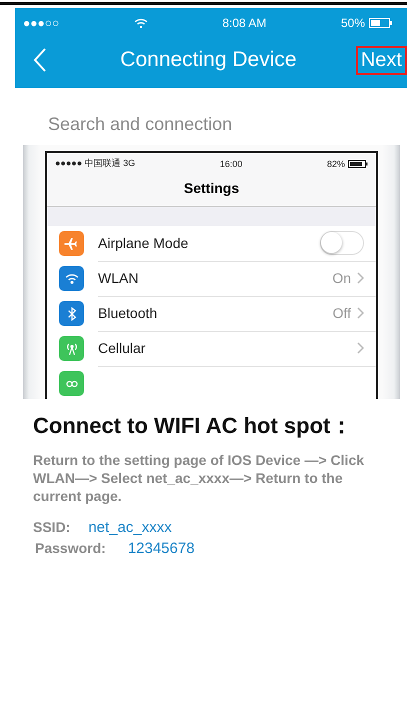 This screenshot has height=726, width=407. Describe the element at coordinates (231, 163) in the screenshot. I see `status-time: 16:00` at that location.